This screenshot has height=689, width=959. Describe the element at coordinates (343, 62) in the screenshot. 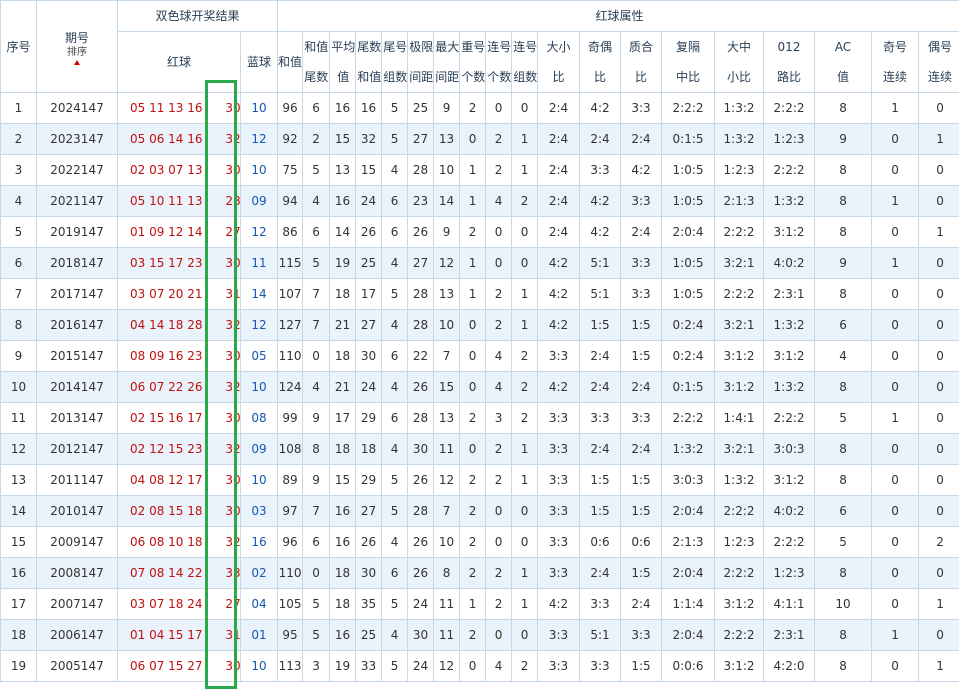

I see `attr-col-header-label: 平均值` at that location.